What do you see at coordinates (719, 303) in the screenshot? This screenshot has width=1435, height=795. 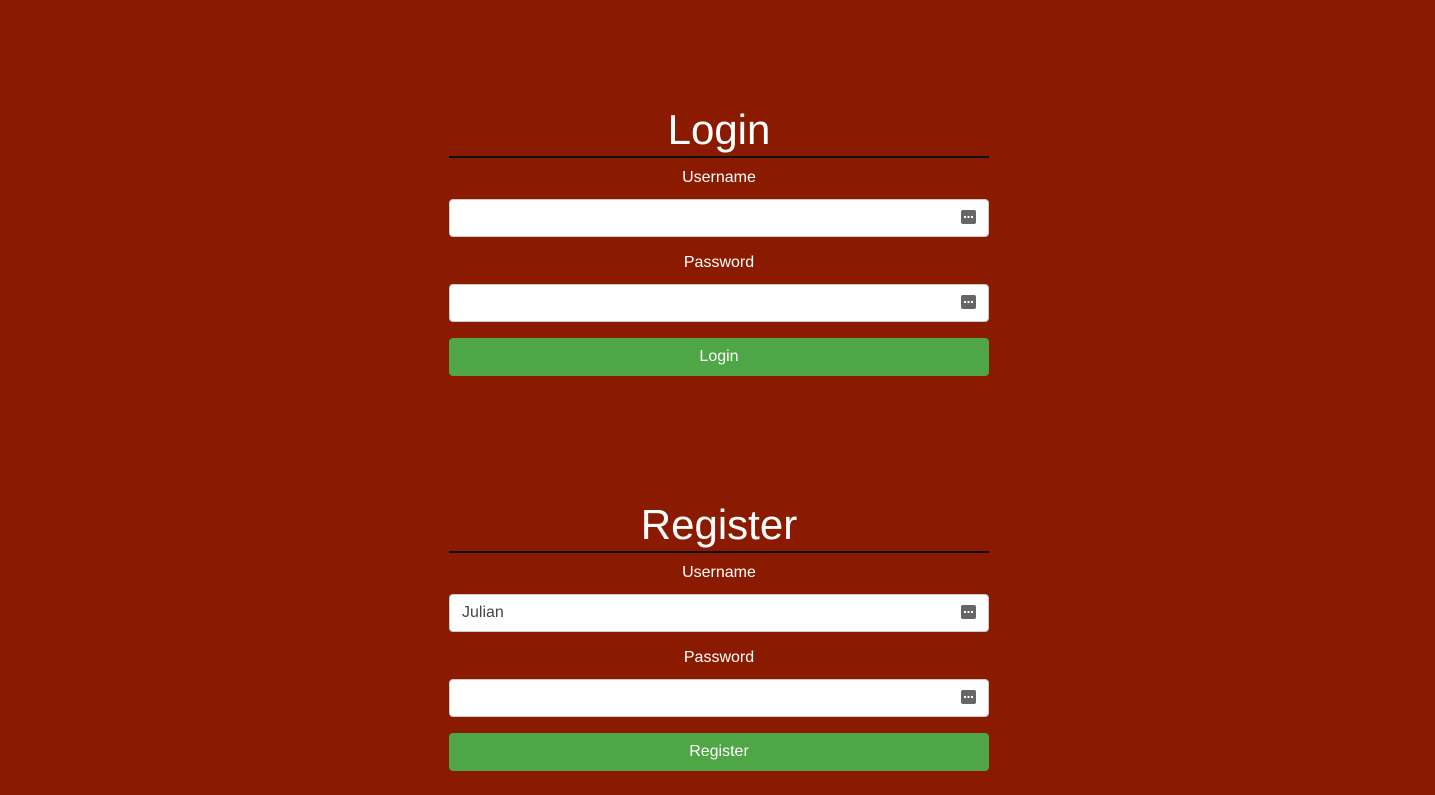 I see `login-password-input` at bounding box center [719, 303].